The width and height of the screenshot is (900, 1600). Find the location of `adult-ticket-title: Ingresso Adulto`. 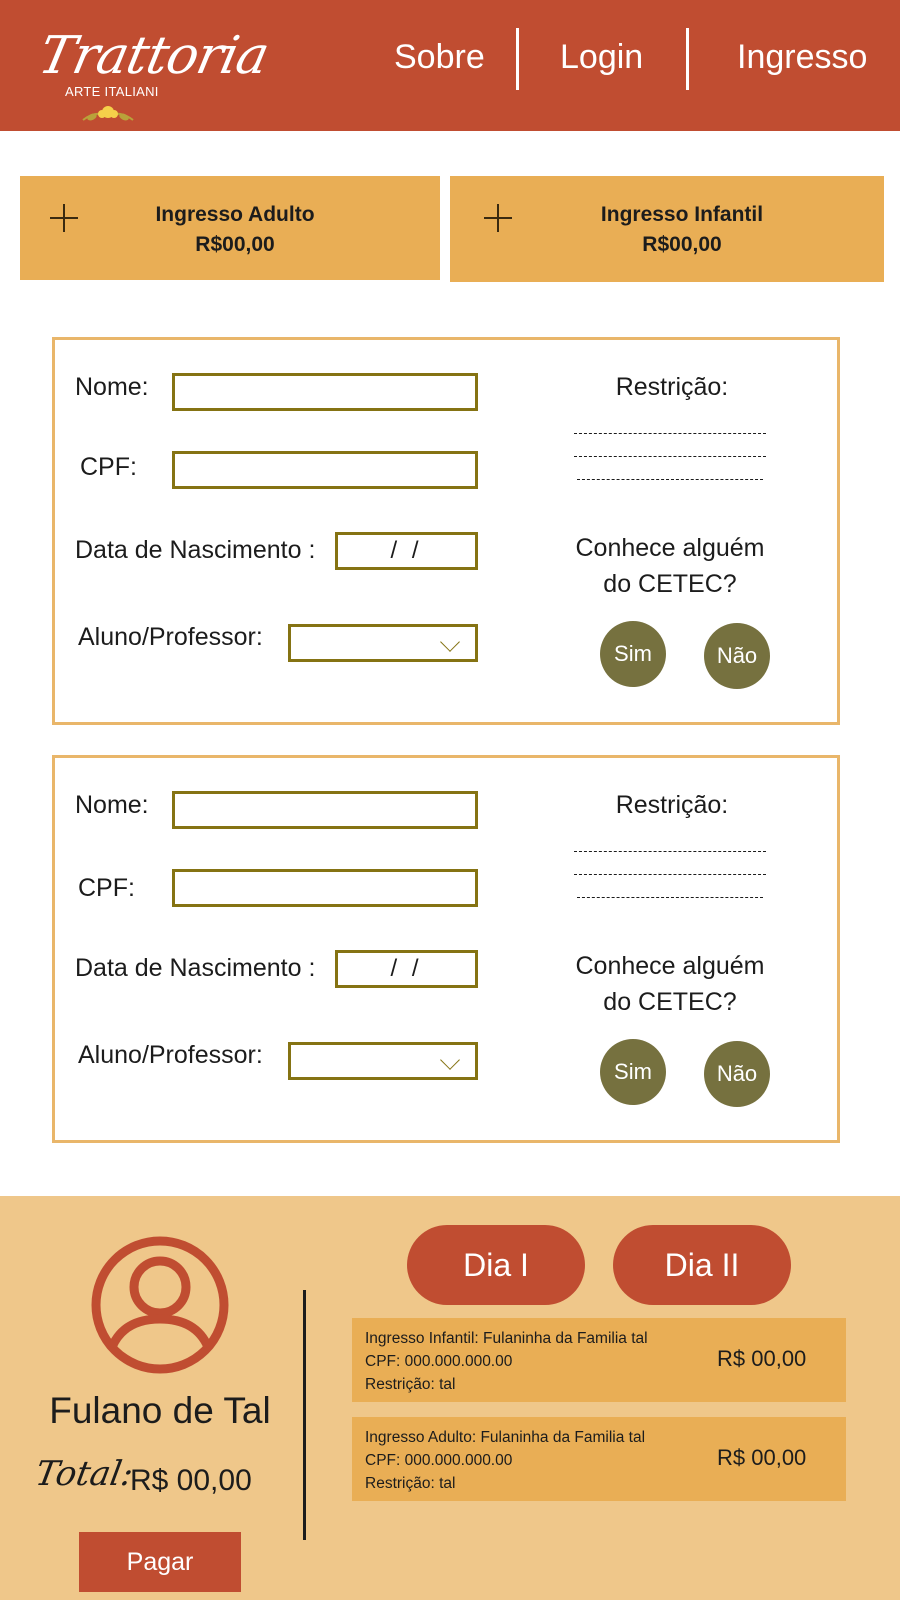

adult-ticket-title: Ingresso Adulto is located at coordinates (235, 214).